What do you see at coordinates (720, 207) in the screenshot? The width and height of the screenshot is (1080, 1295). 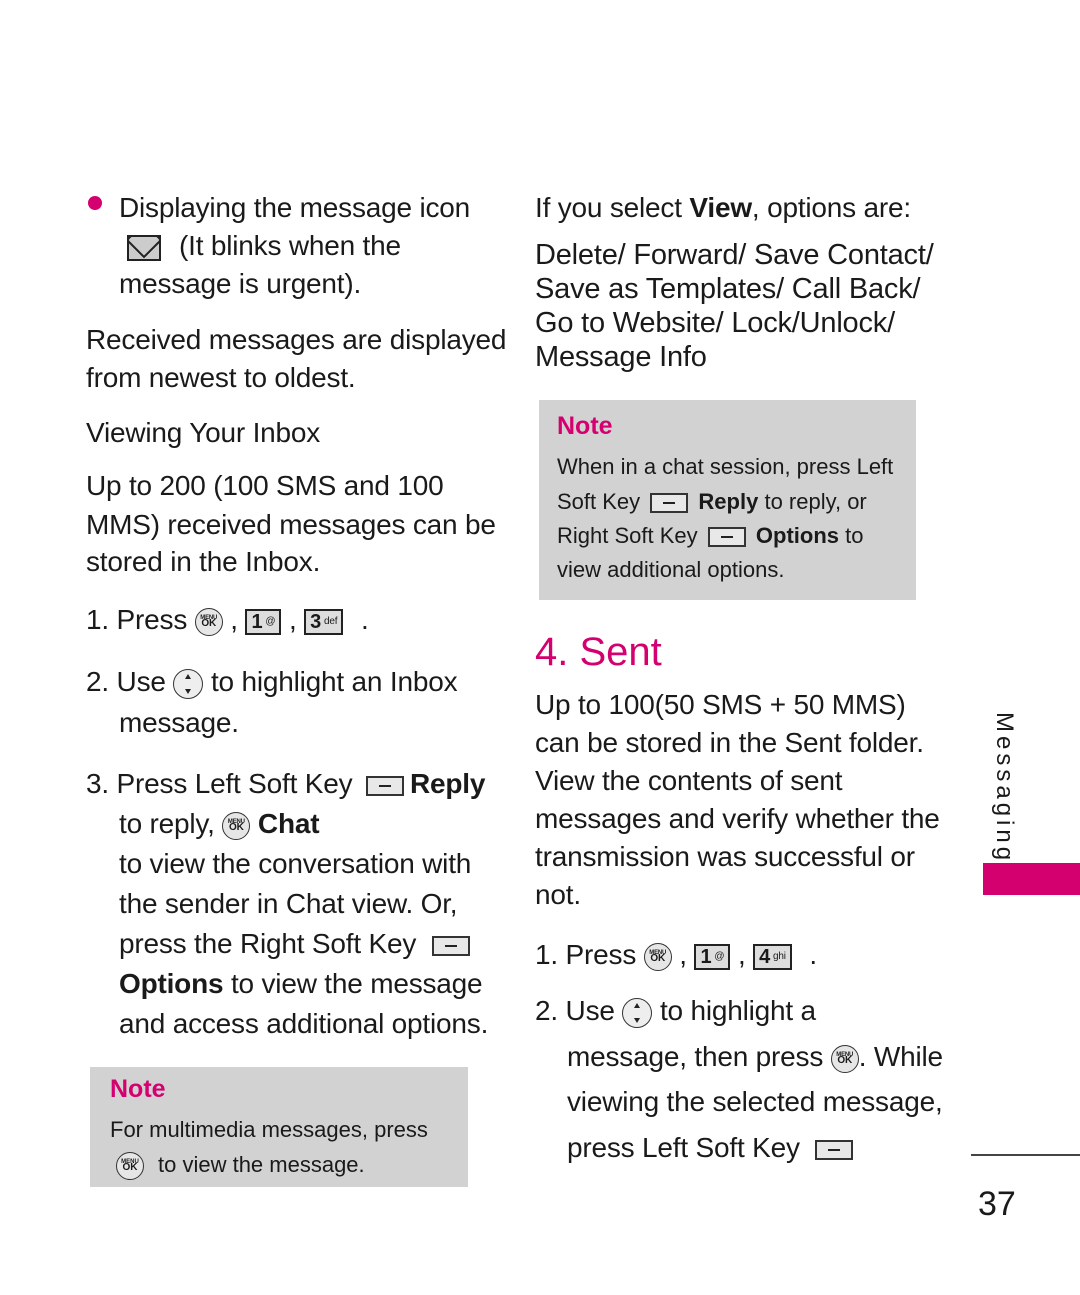 I see `view-label: View` at bounding box center [720, 207].